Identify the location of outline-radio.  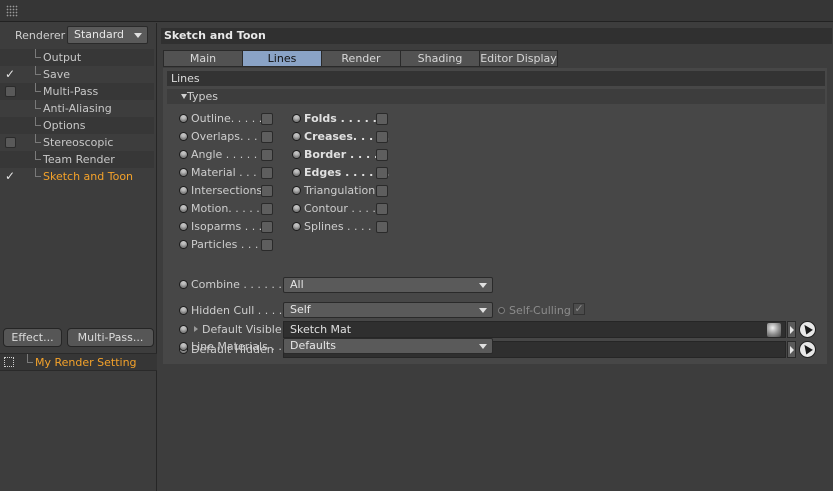
(183, 118).